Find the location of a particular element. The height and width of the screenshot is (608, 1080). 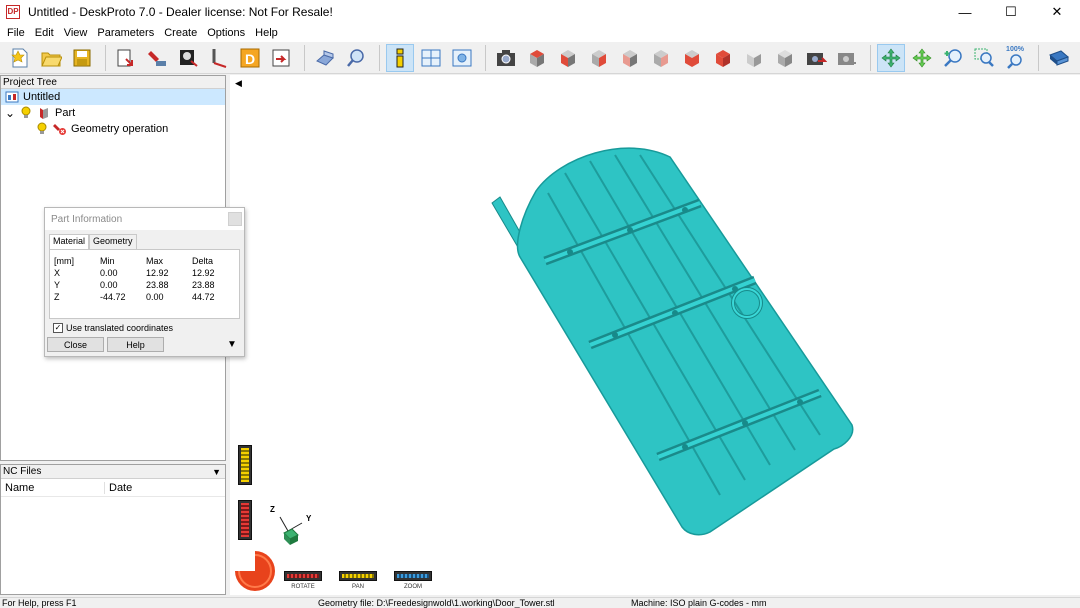

table-header: Delta is located at coordinates (203, 261).